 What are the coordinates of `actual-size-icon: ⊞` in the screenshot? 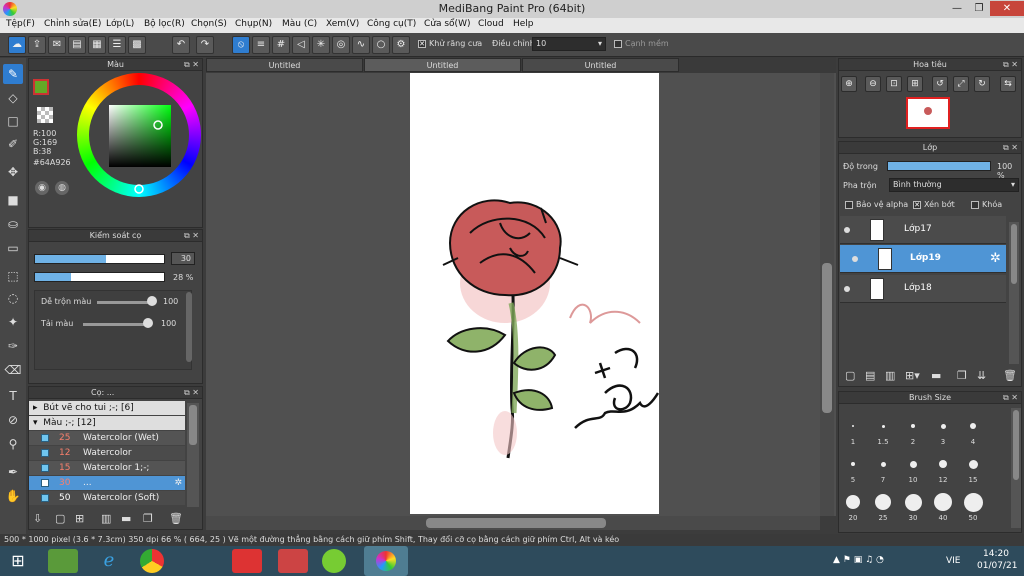 It's located at (915, 84).